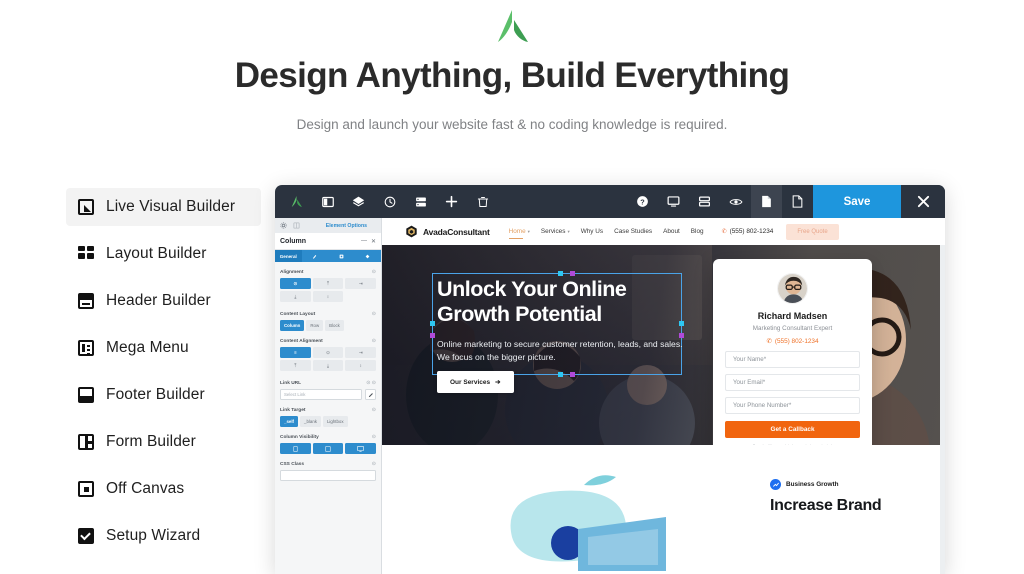 This screenshot has width=1024, height=574. What do you see at coordinates (420, 201) in the screenshot?
I see `library-icon` at bounding box center [420, 201].